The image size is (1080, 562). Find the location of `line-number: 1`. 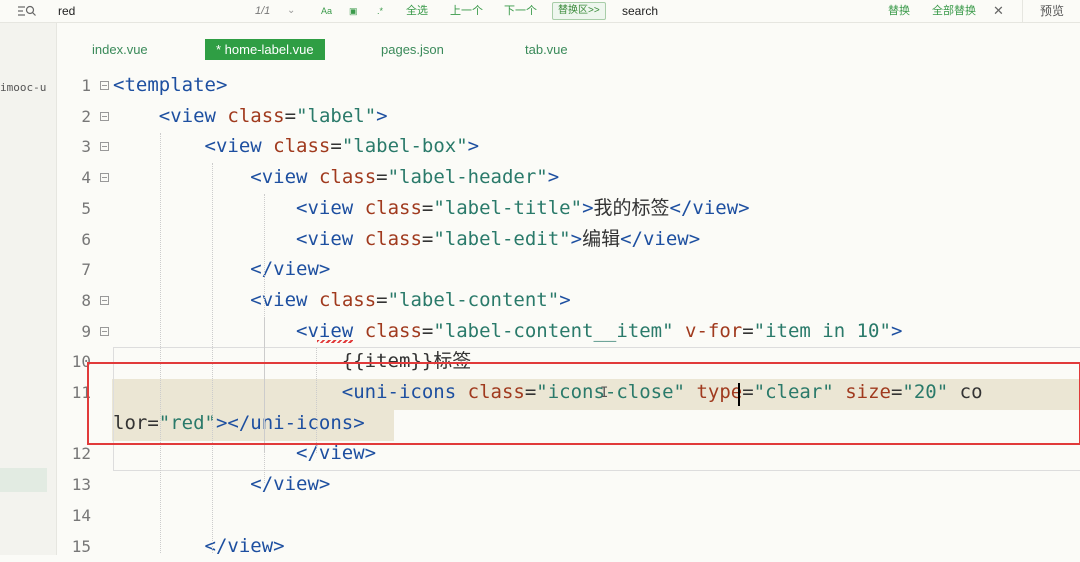

line-number: 1 is located at coordinates (86, 85).